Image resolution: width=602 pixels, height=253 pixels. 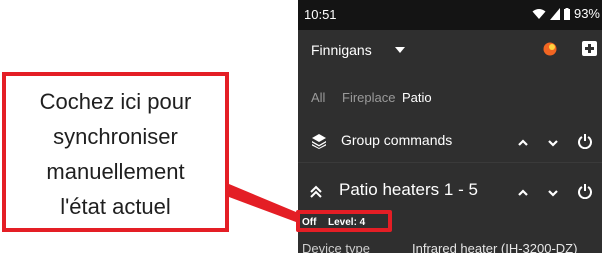 What do you see at coordinates (115, 206) in the screenshot?
I see `callout-line: l'état actuel` at bounding box center [115, 206].